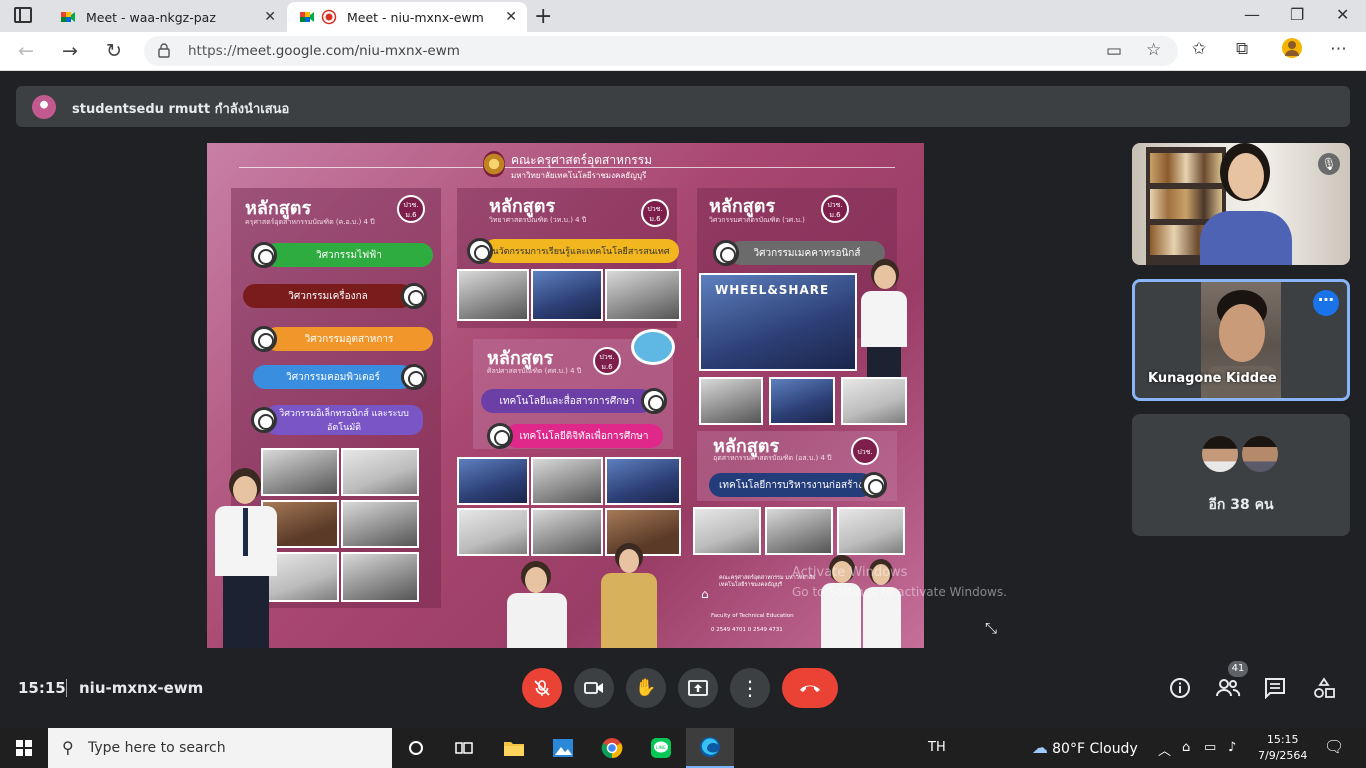 The width and height of the screenshot is (1366, 768). Describe the element at coordinates (1242, 49) in the screenshot. I see `collections-icon: ⧉` at that location.